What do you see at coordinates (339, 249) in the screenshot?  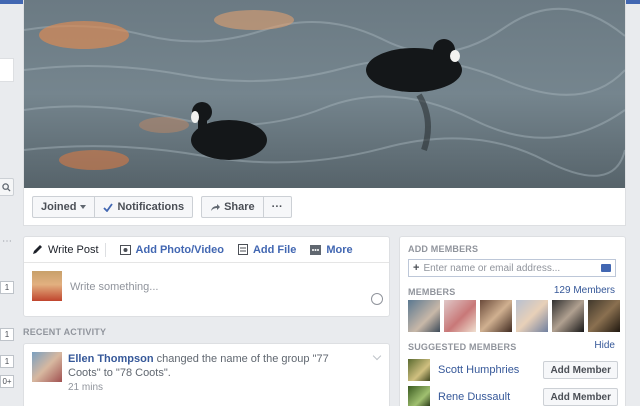 I see `tab-more-label: More` at bounding box center [339, 249].